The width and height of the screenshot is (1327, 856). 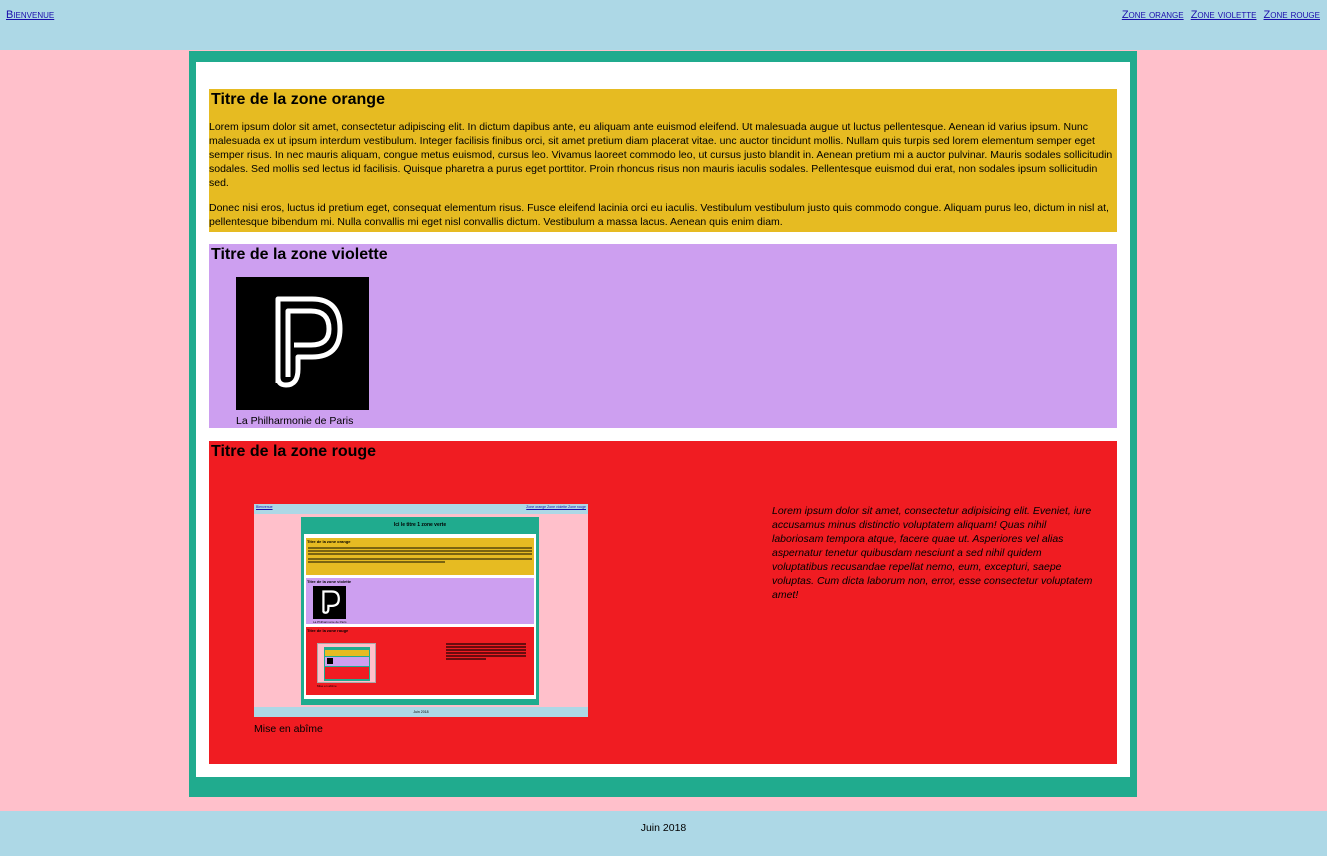 I want to click on thumb-title: Ici le titre 1 zone verte, so click(x=420, y=525).